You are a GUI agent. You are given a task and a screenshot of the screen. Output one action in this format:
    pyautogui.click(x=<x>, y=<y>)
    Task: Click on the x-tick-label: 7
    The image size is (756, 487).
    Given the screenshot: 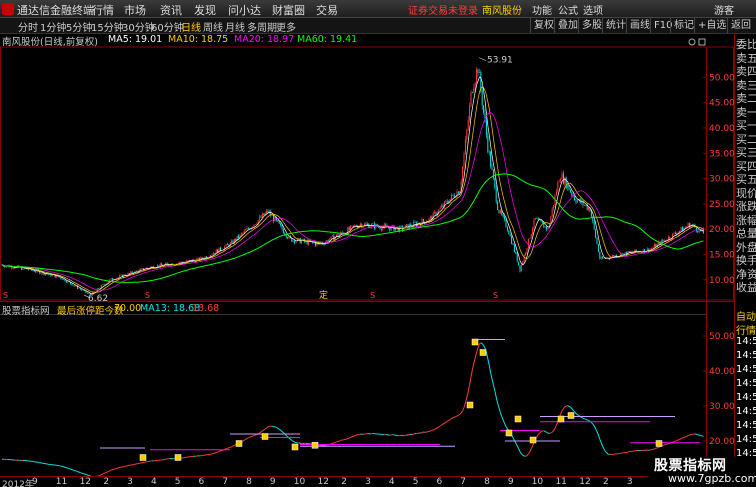 What is the action you would take?
    pyautogui.click(x=463, y=482)
    